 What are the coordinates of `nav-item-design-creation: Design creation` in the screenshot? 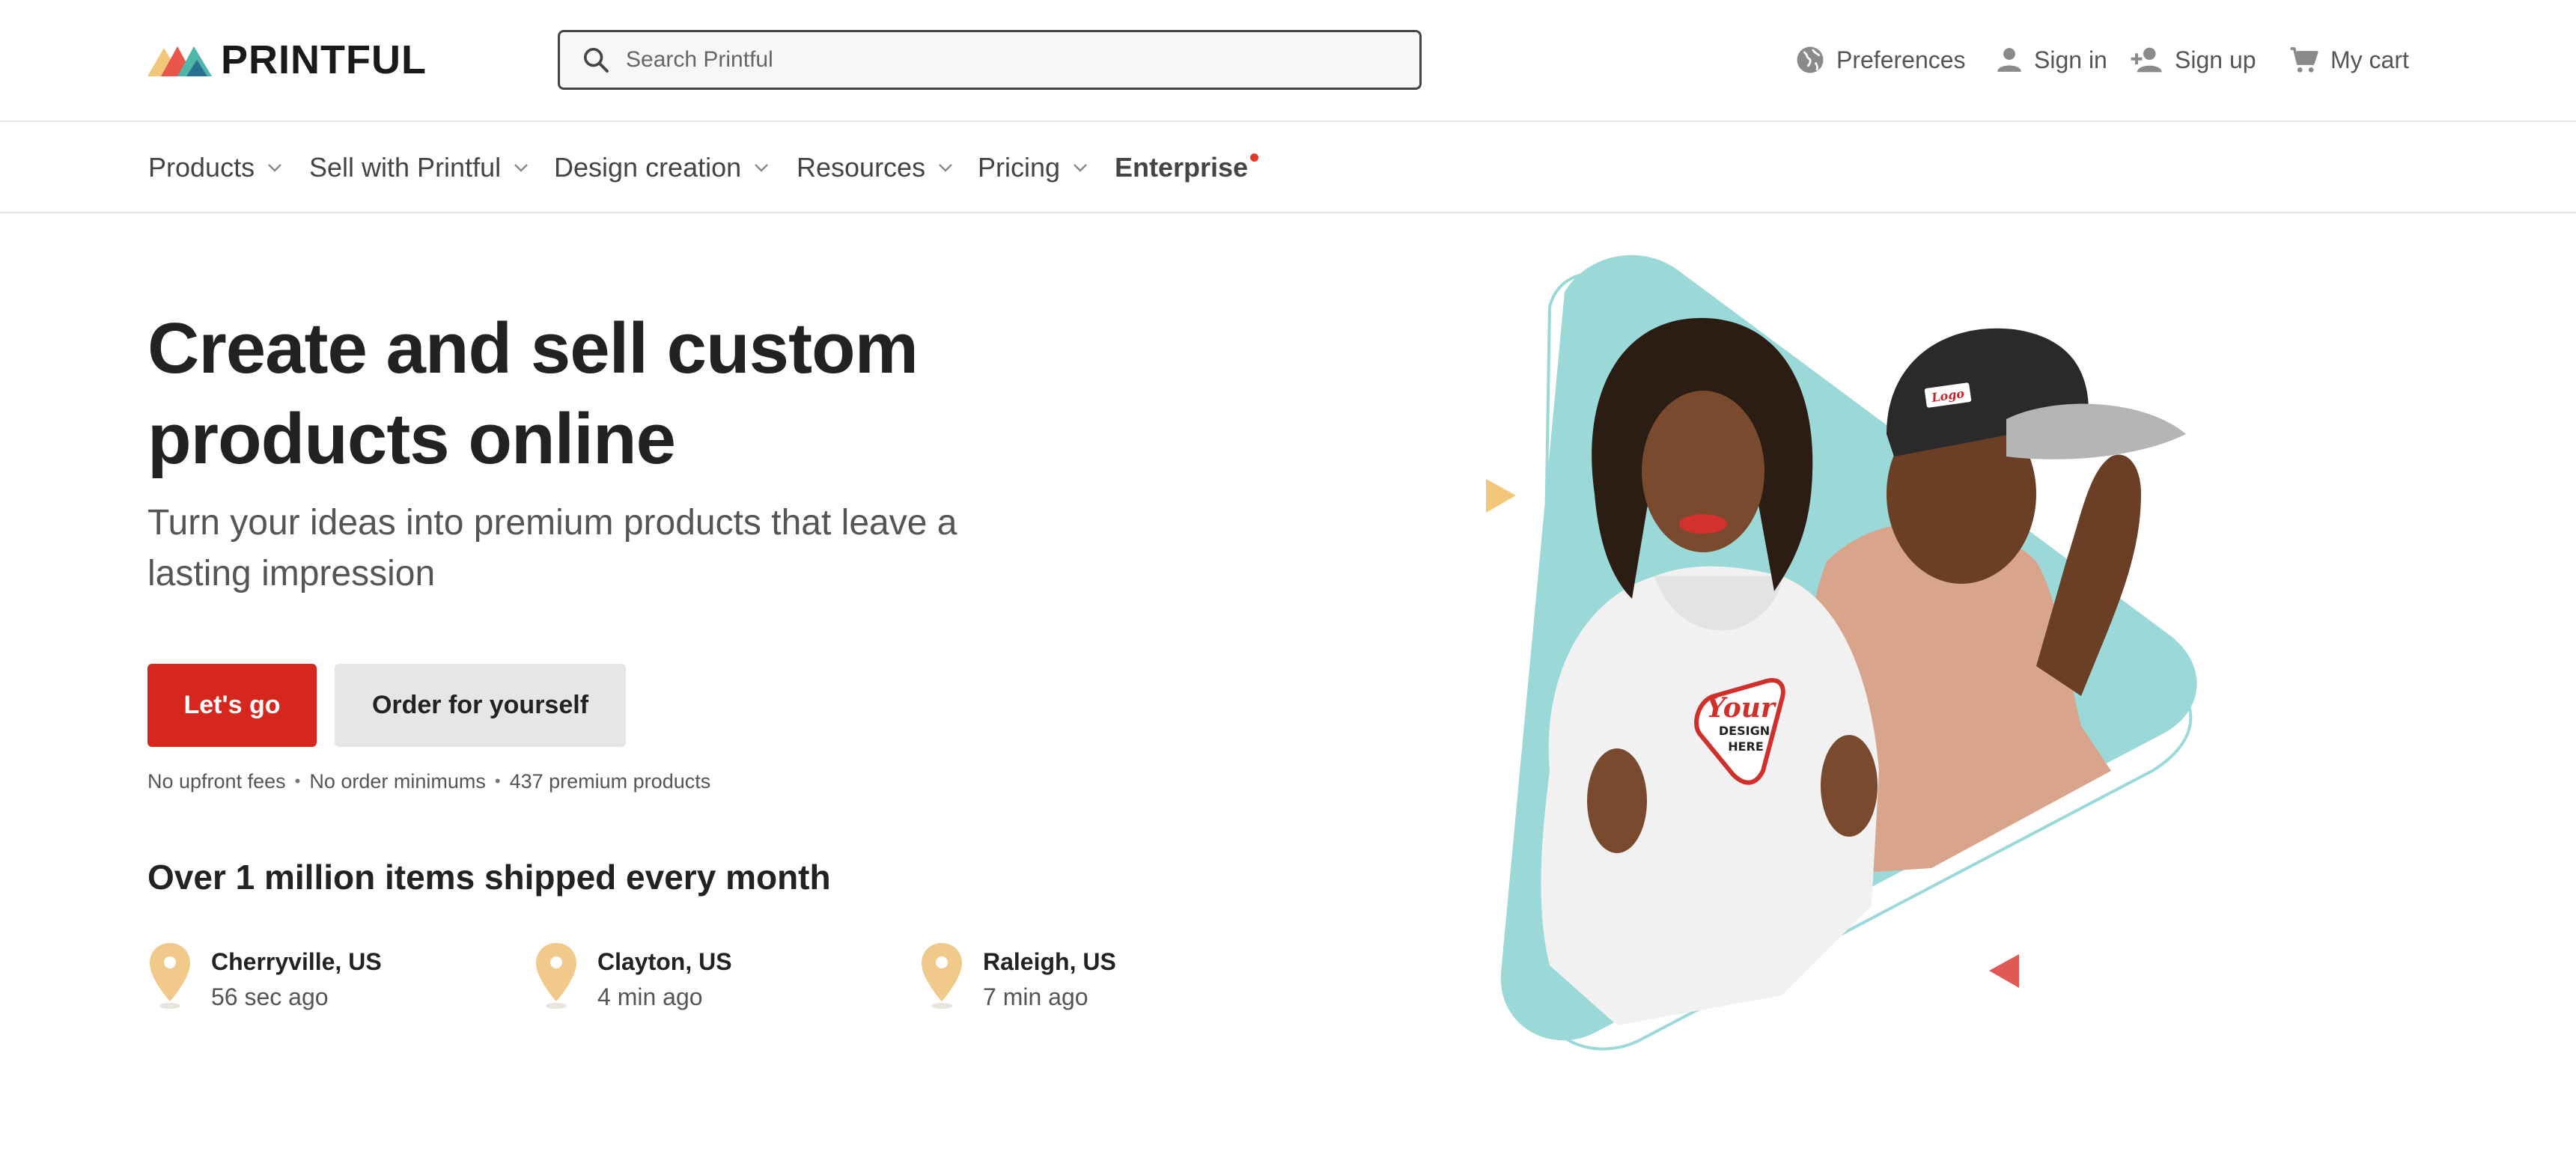 It's located at (662, 167).